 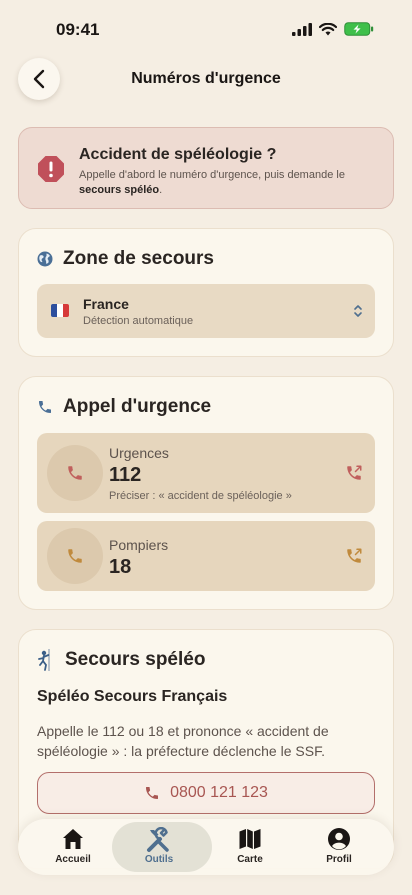 What do you see at coordinates (135, 659) in the screenshot?
I see `caving-rescue-title: Secours spéléo` at bounding box center [135, 659].